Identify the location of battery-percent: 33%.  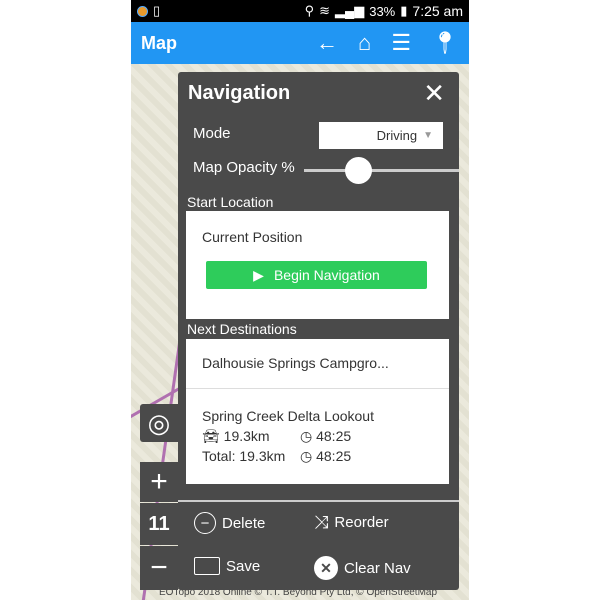
(382, 11).